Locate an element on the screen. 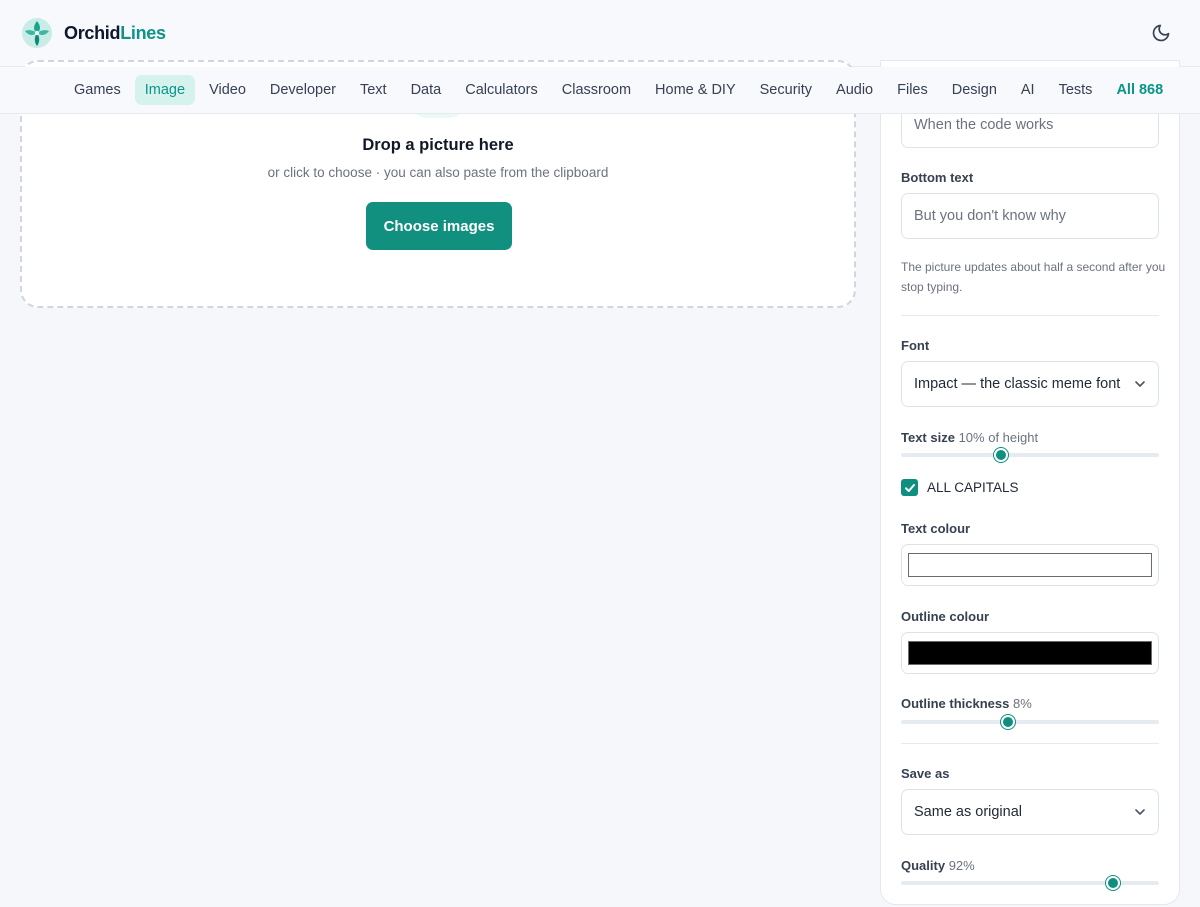 This screenshot has height=907, width=1200. text-colour-swatch is located at coordinates (1030, 565).